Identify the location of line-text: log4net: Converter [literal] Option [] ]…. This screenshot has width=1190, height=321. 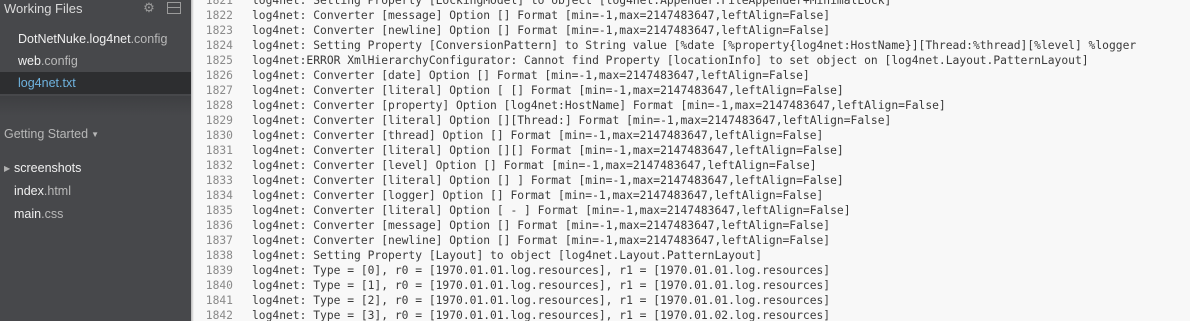
(548, 180).